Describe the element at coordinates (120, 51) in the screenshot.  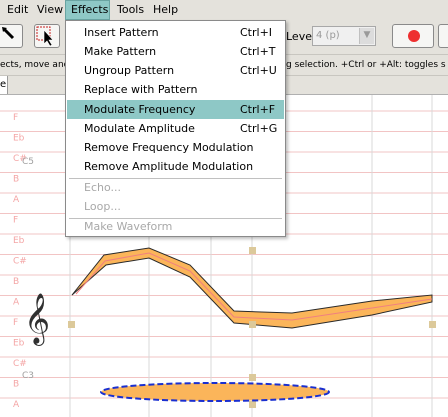
I see `menu-item-label: Make Pattern` at that location.